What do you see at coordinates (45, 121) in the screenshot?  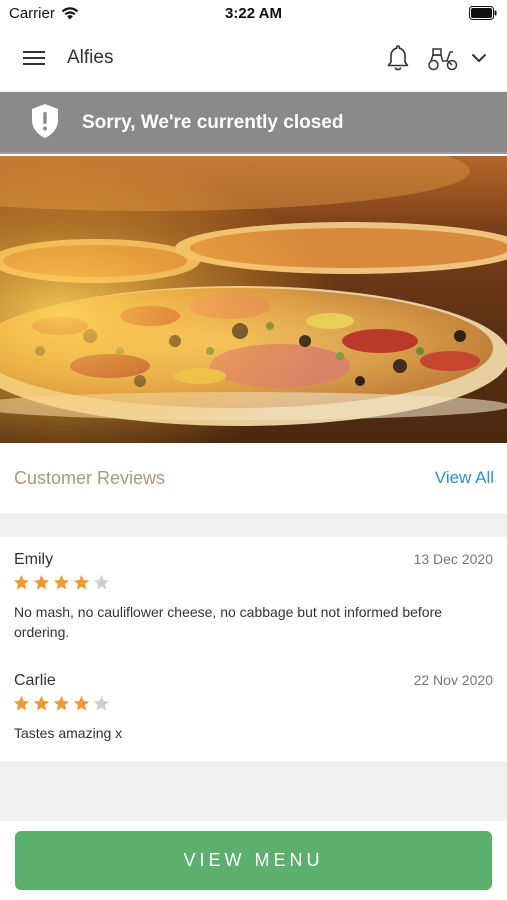 I see `shield-alert-icon` at bounding box center [45, 121].